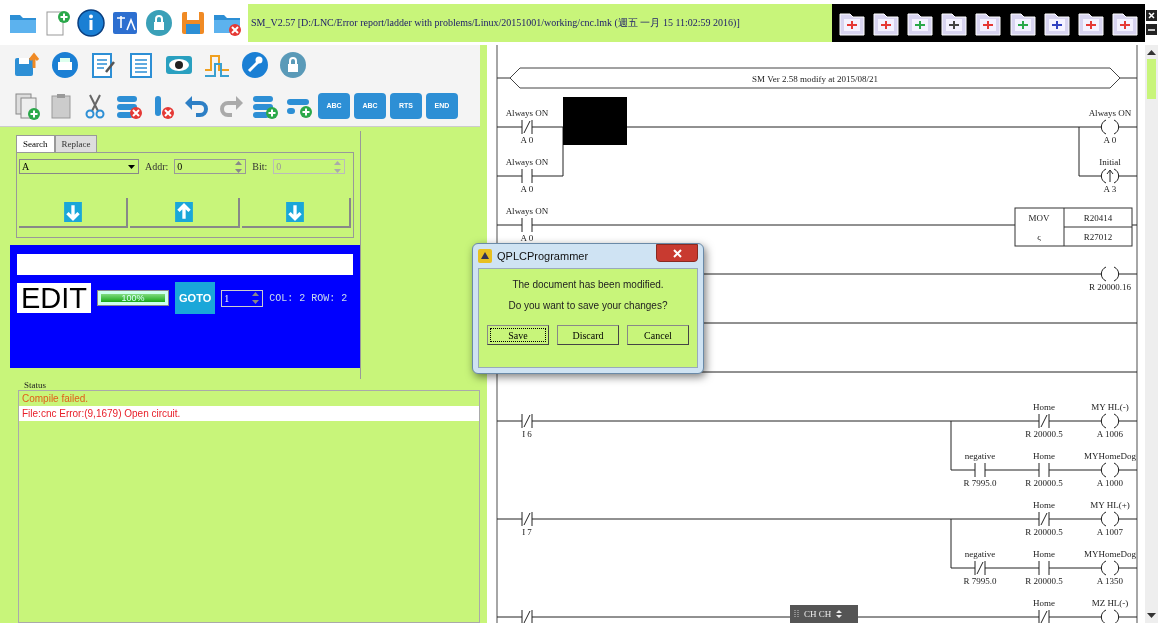  What do you see at coordinates (1110, 189) in the screenshot?
I see `address-label: A 3` at bounding box center [1110, 189].